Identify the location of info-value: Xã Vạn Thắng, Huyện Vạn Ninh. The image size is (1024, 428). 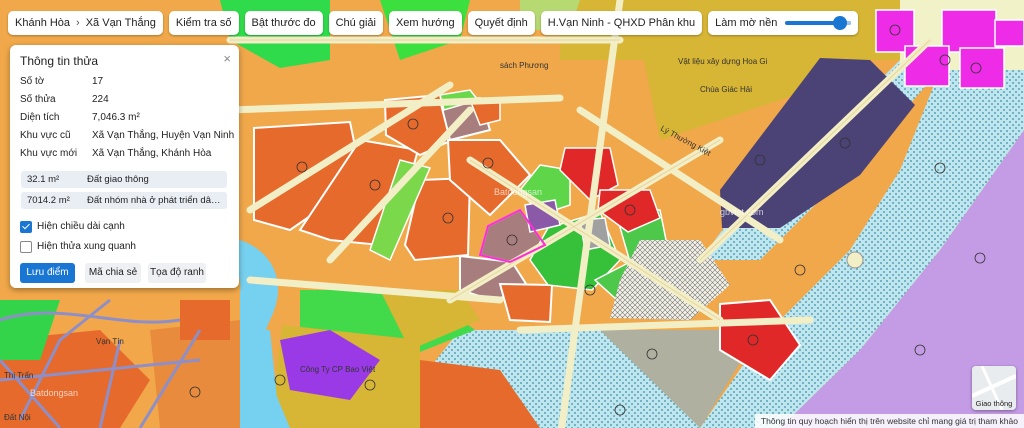
(163, 135).